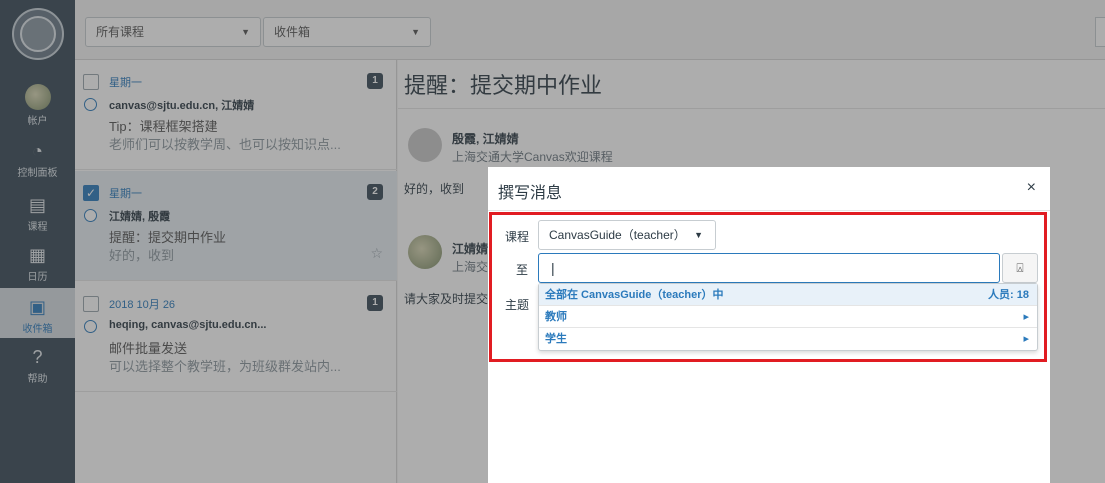 Image resolution: width=1105 pixels, height=483 pixels. What do you see at coordinates (1031, 188) in the screenshot?
I see `close-icon: ×` at bounding box center [1031, 188].